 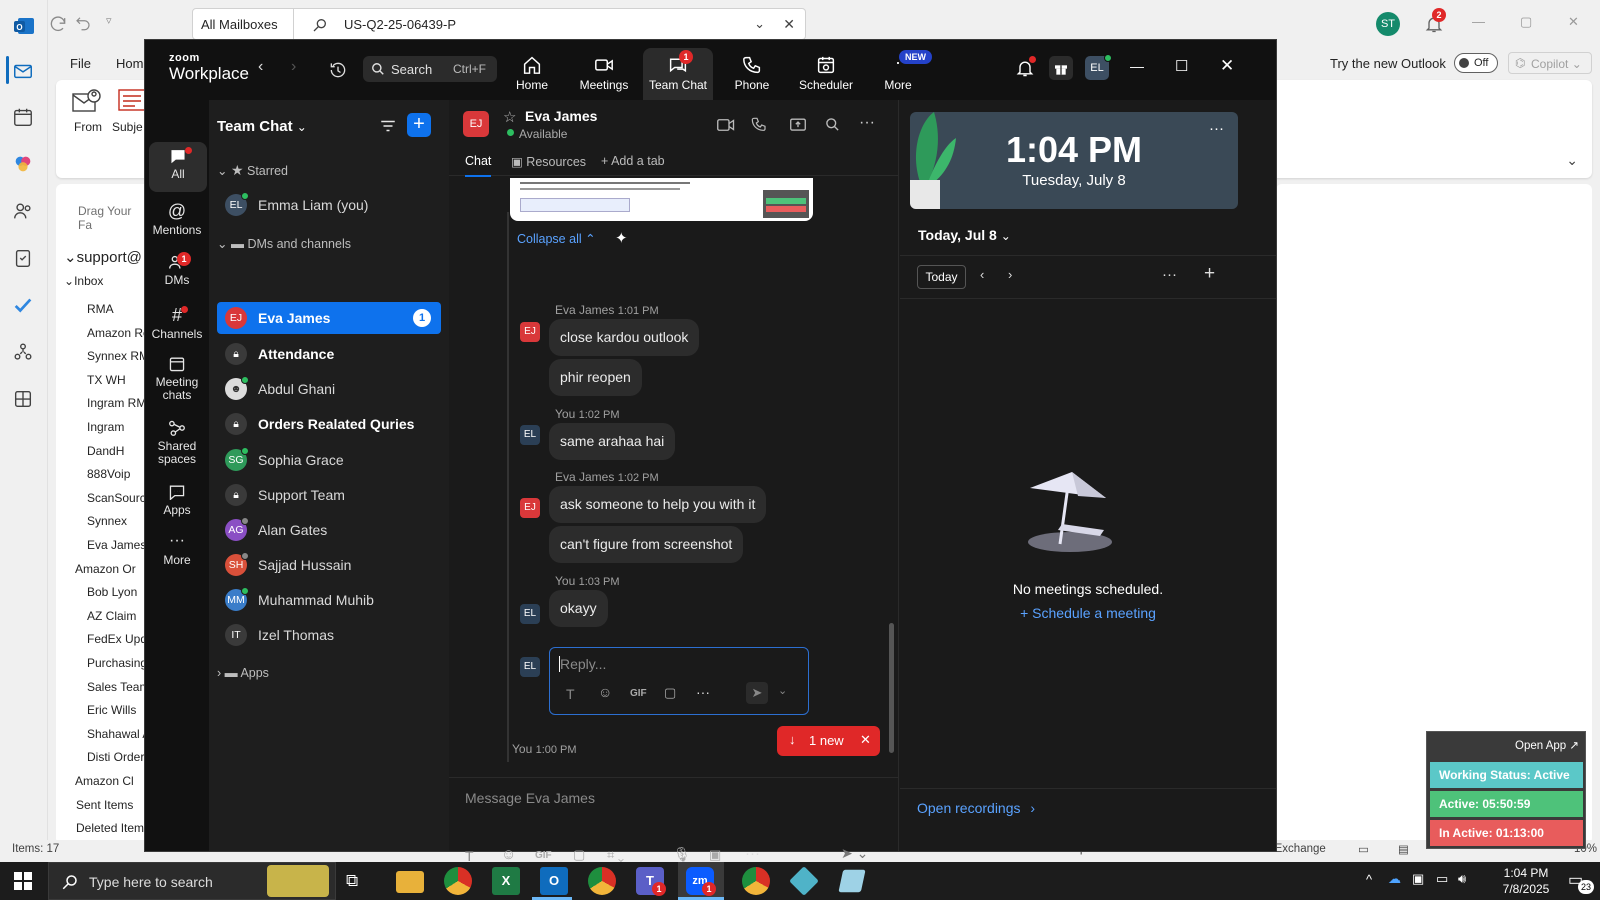 What do you see at coordinates (548, 161) in the screenshot?
I see `tab-resources: ▣ Resources` at bounding box center [548, 161].